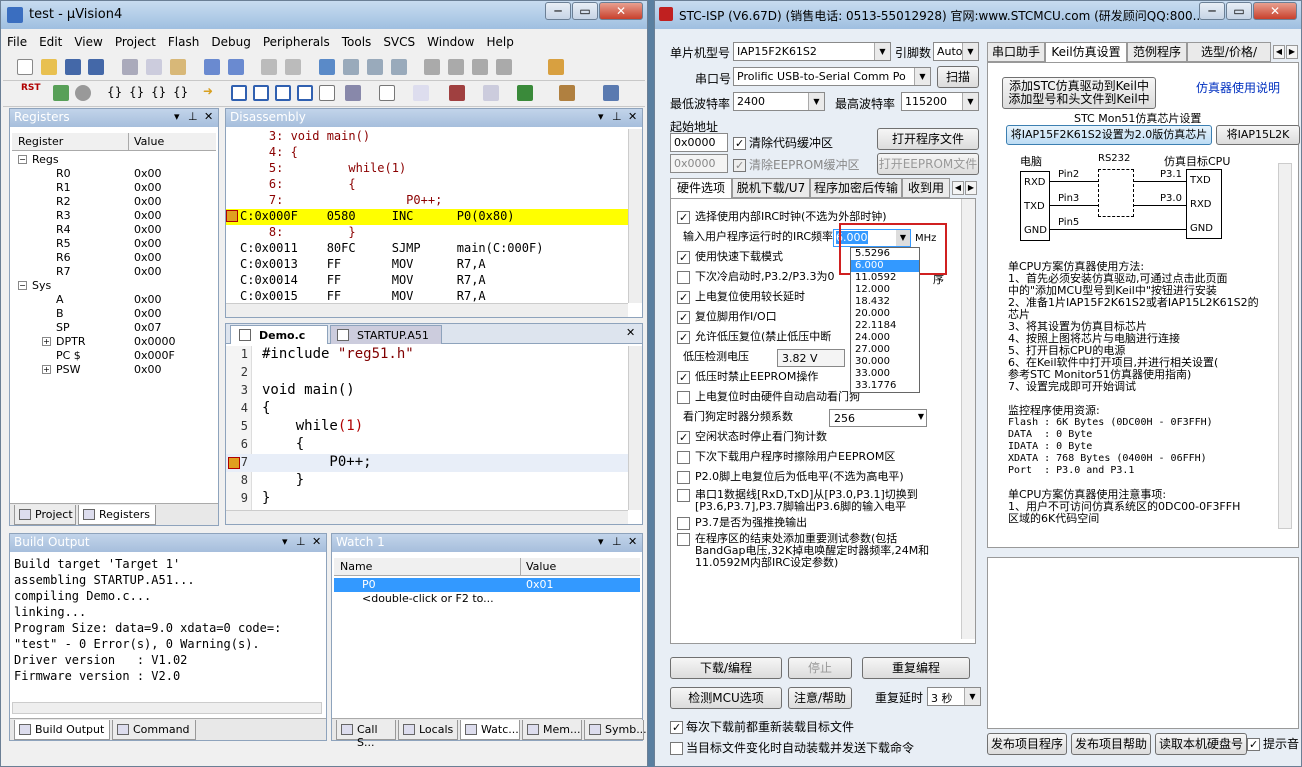 The width and height of the screenshot is (1302, 767). Describe the element at coordinates (456, 67) in the screenshot. I see `unindent-icon` at that location.